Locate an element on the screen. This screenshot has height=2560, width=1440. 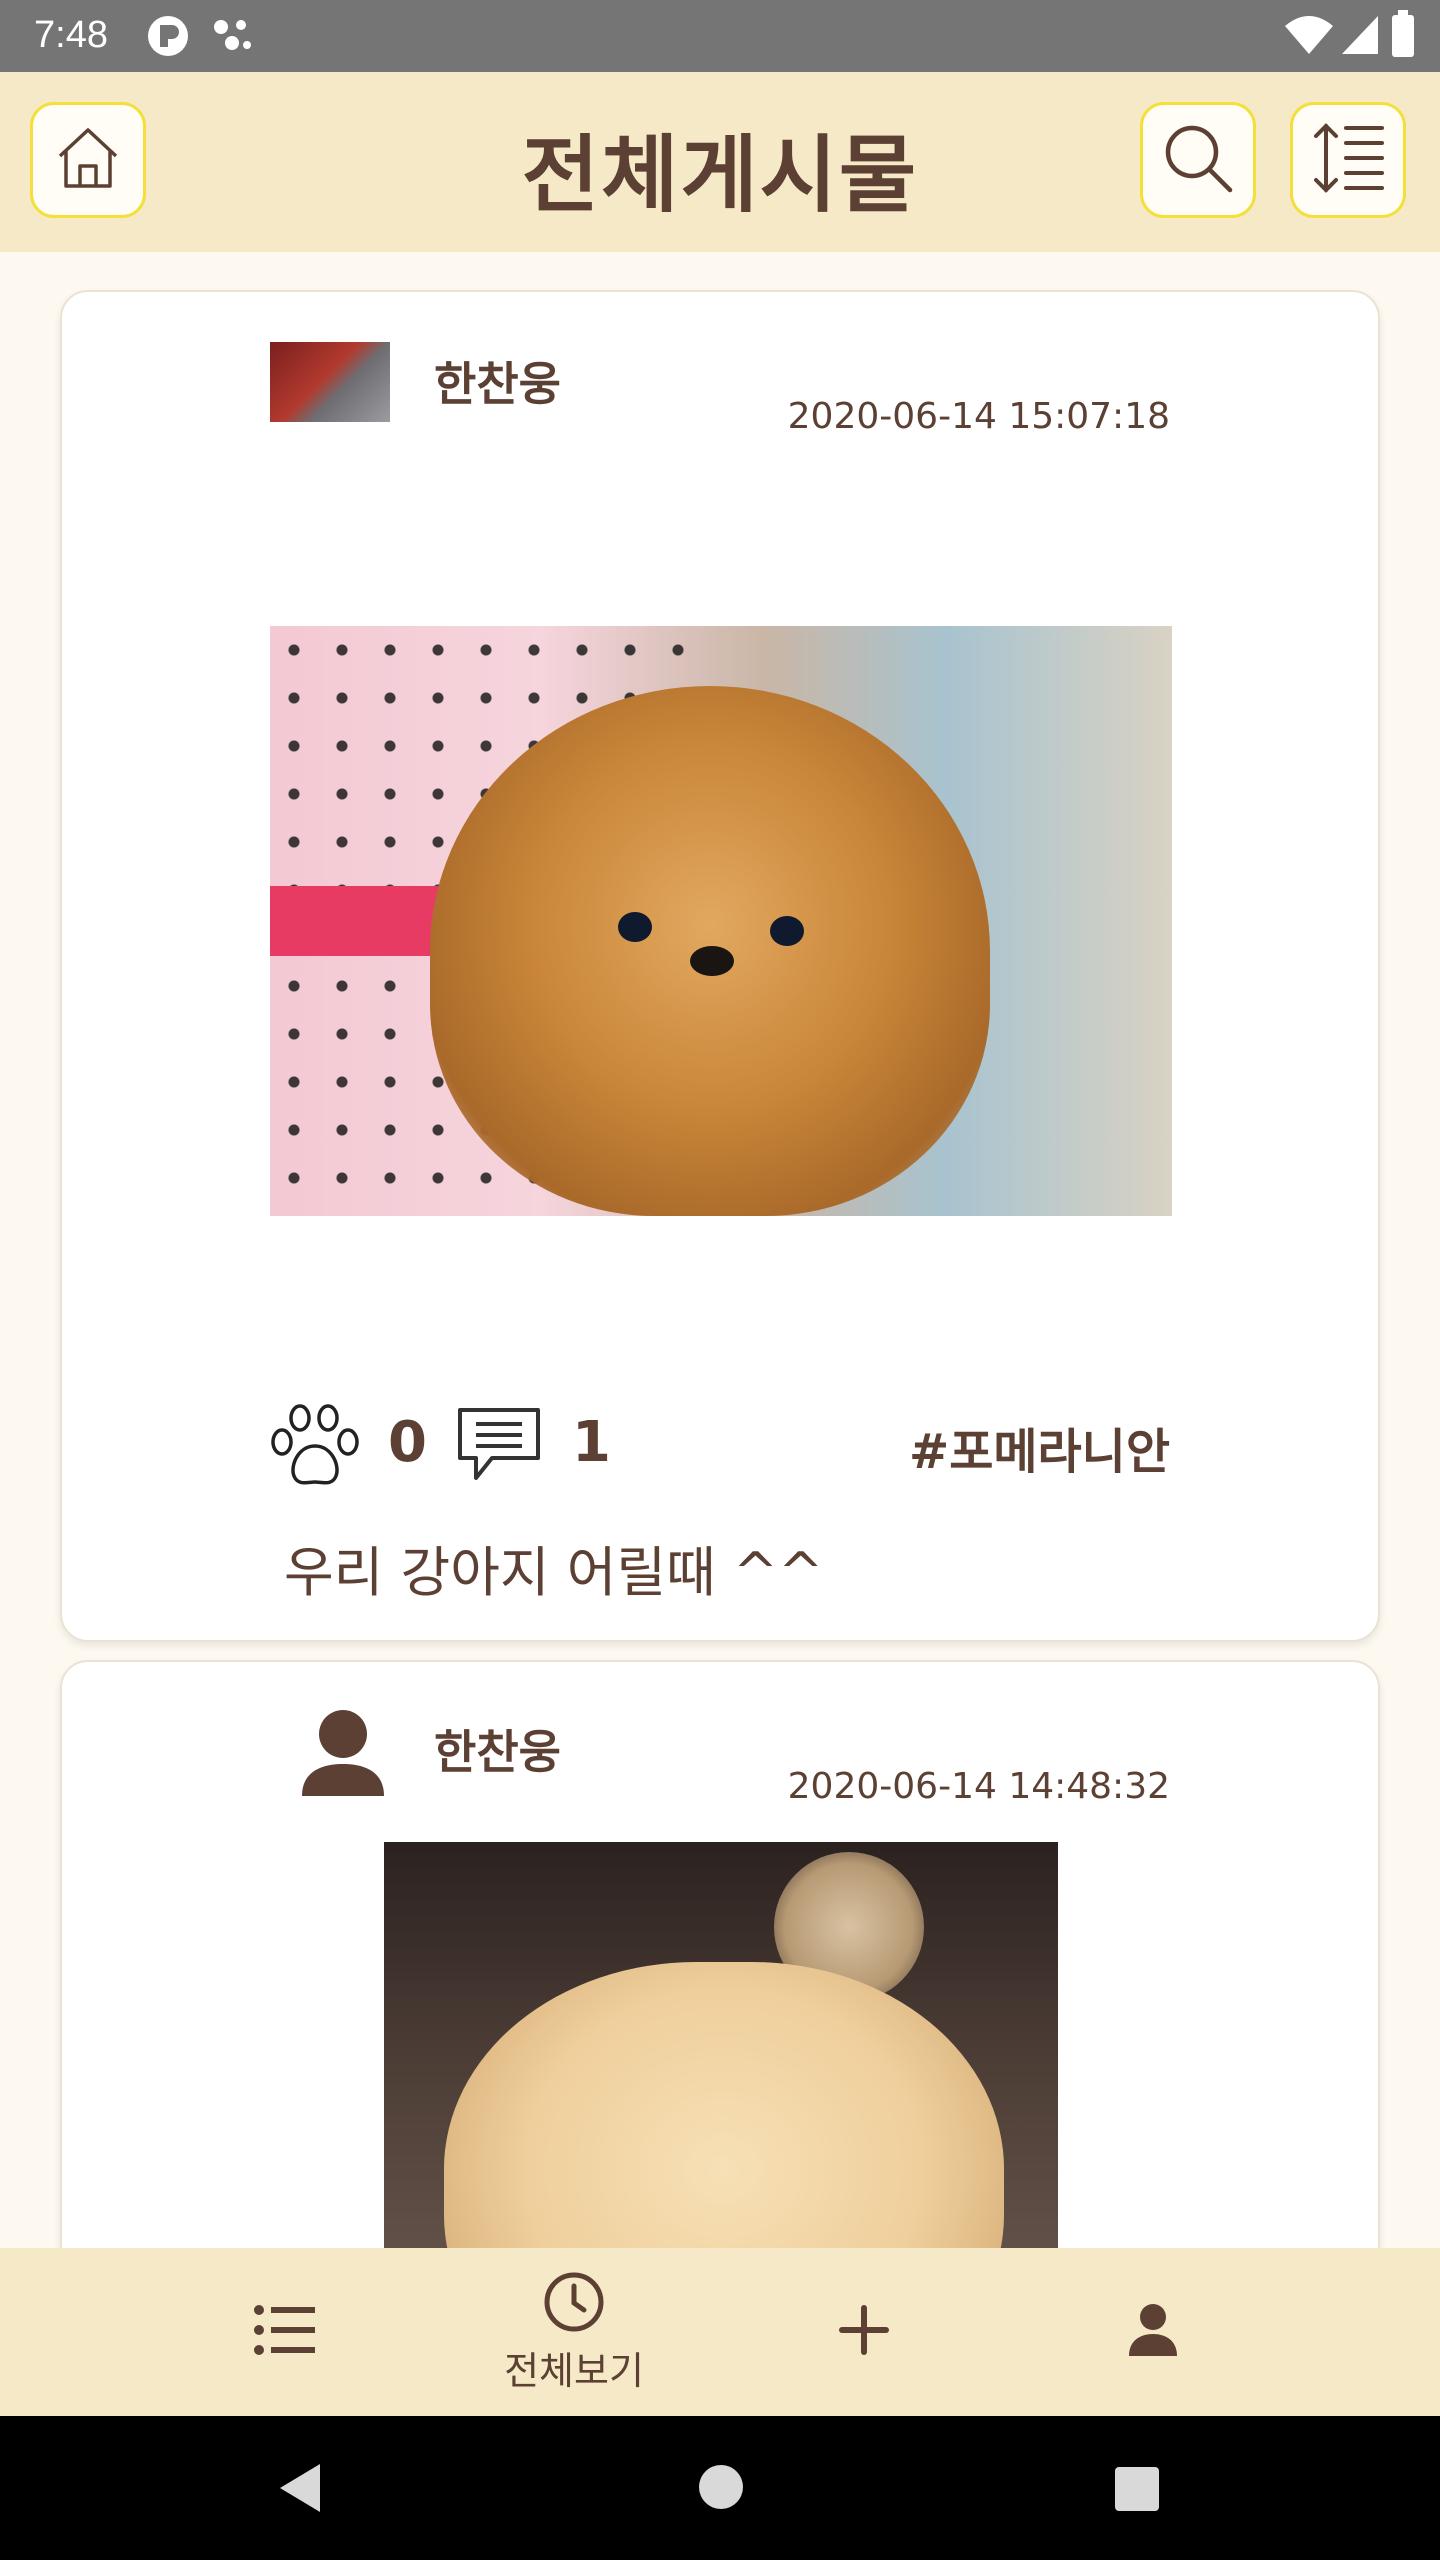
paw-like-icon is located at coordinates (316, 1448).